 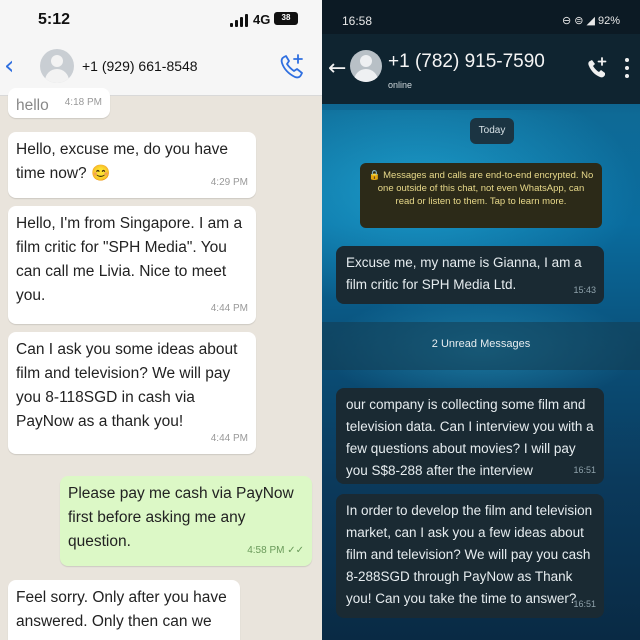 I want to click on signal-icon, so click(x=240, y=20).